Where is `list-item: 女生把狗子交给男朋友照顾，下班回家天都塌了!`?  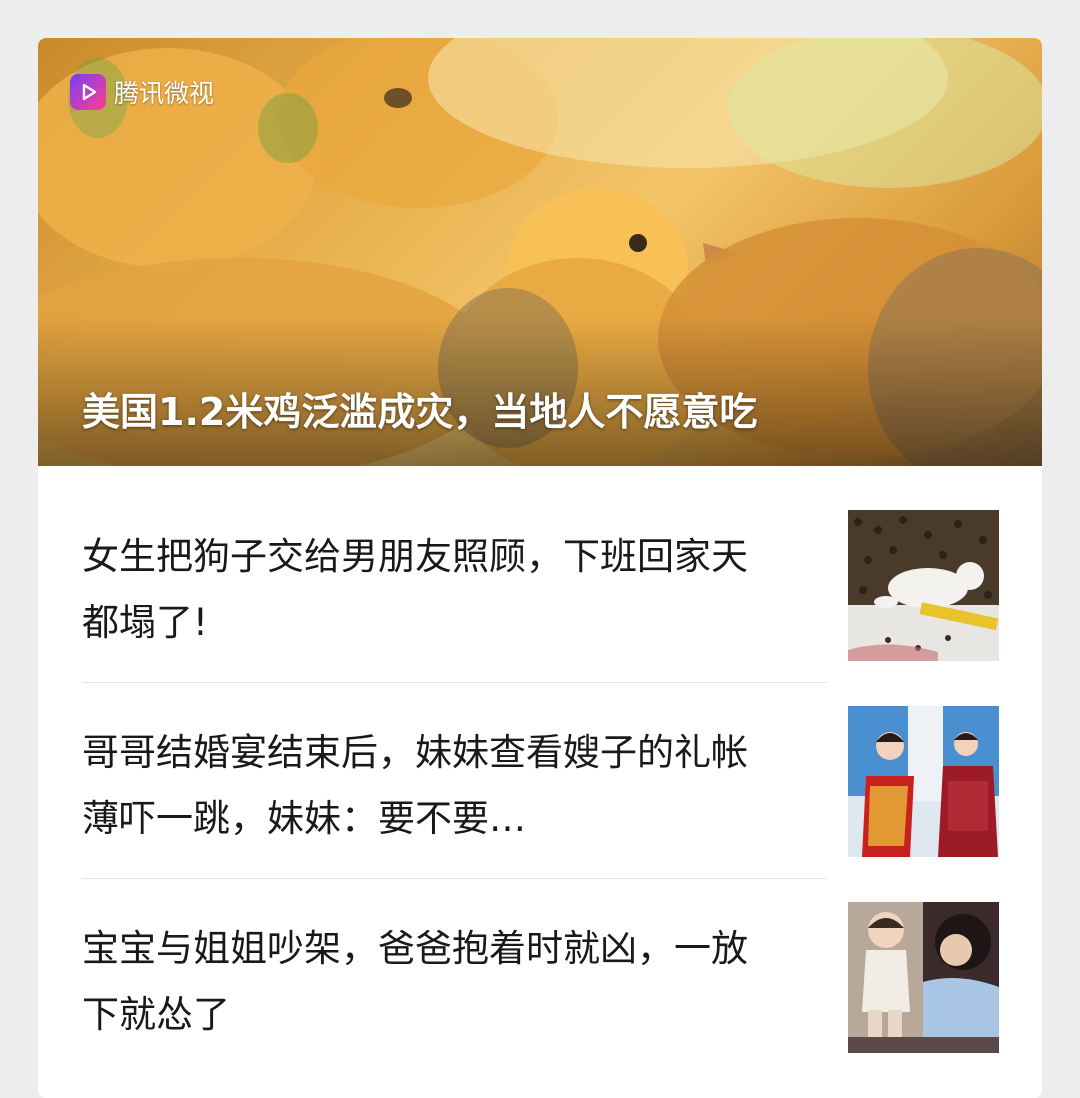
list-item: 女生把狗子交给男朋友照顾，下班回家天都塌了! is located at coordinates (540, 598).